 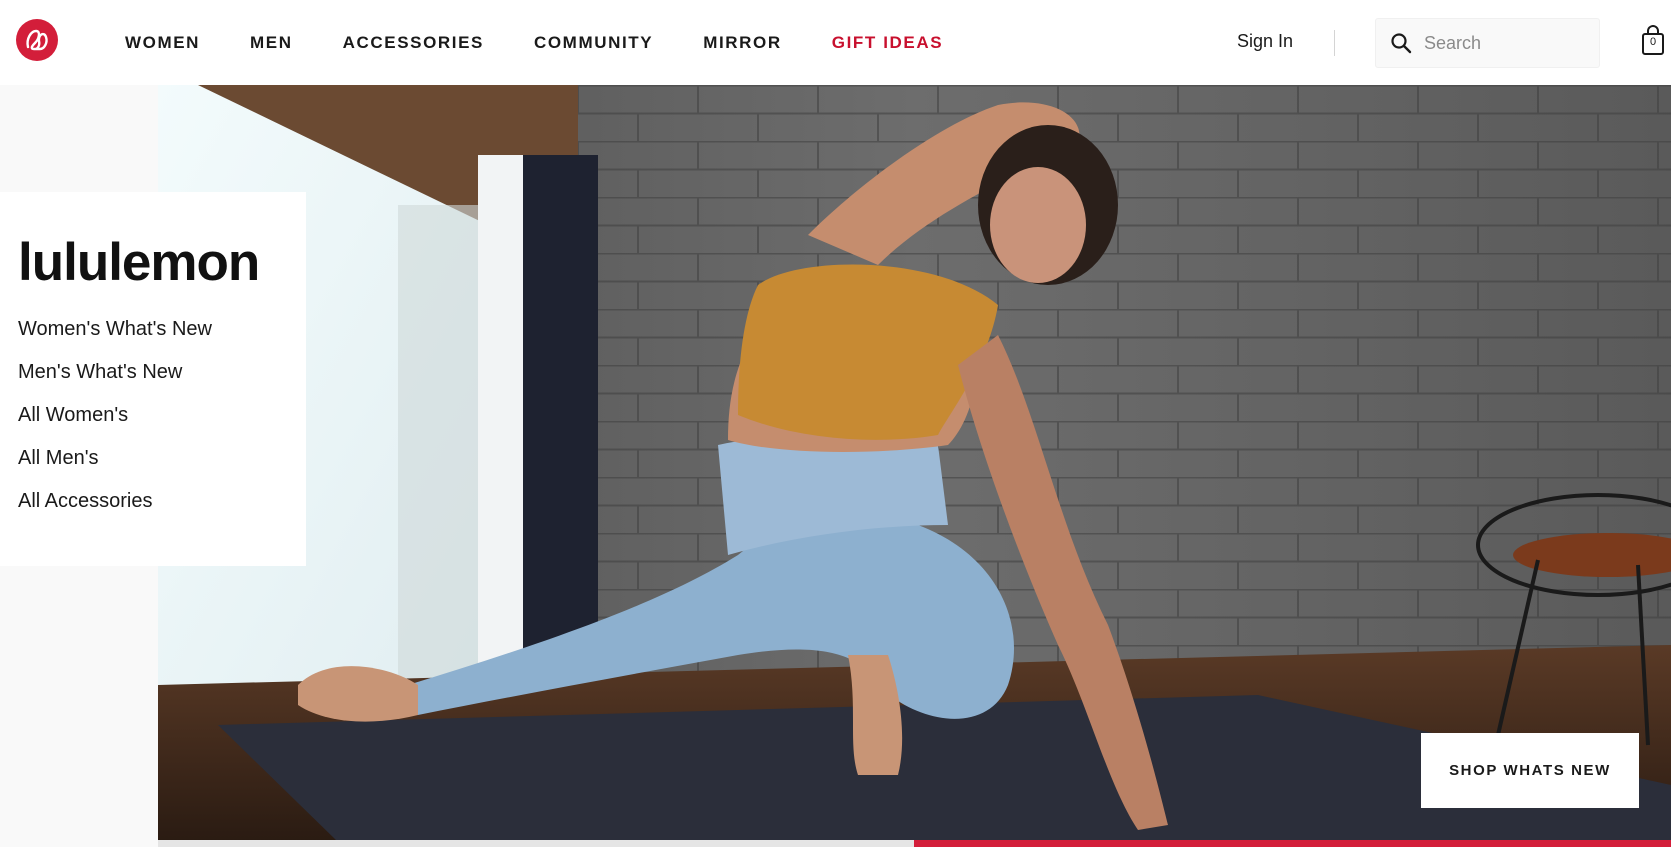 What do you see at coordinates (593, 43) in the screenshot?
I see `nav-community: COMMUNITY` at bounding box center [593, 43].